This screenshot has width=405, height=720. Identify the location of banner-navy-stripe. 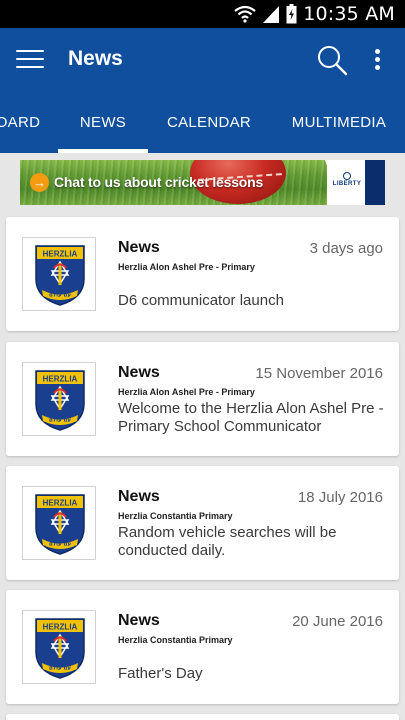
(375, 182).